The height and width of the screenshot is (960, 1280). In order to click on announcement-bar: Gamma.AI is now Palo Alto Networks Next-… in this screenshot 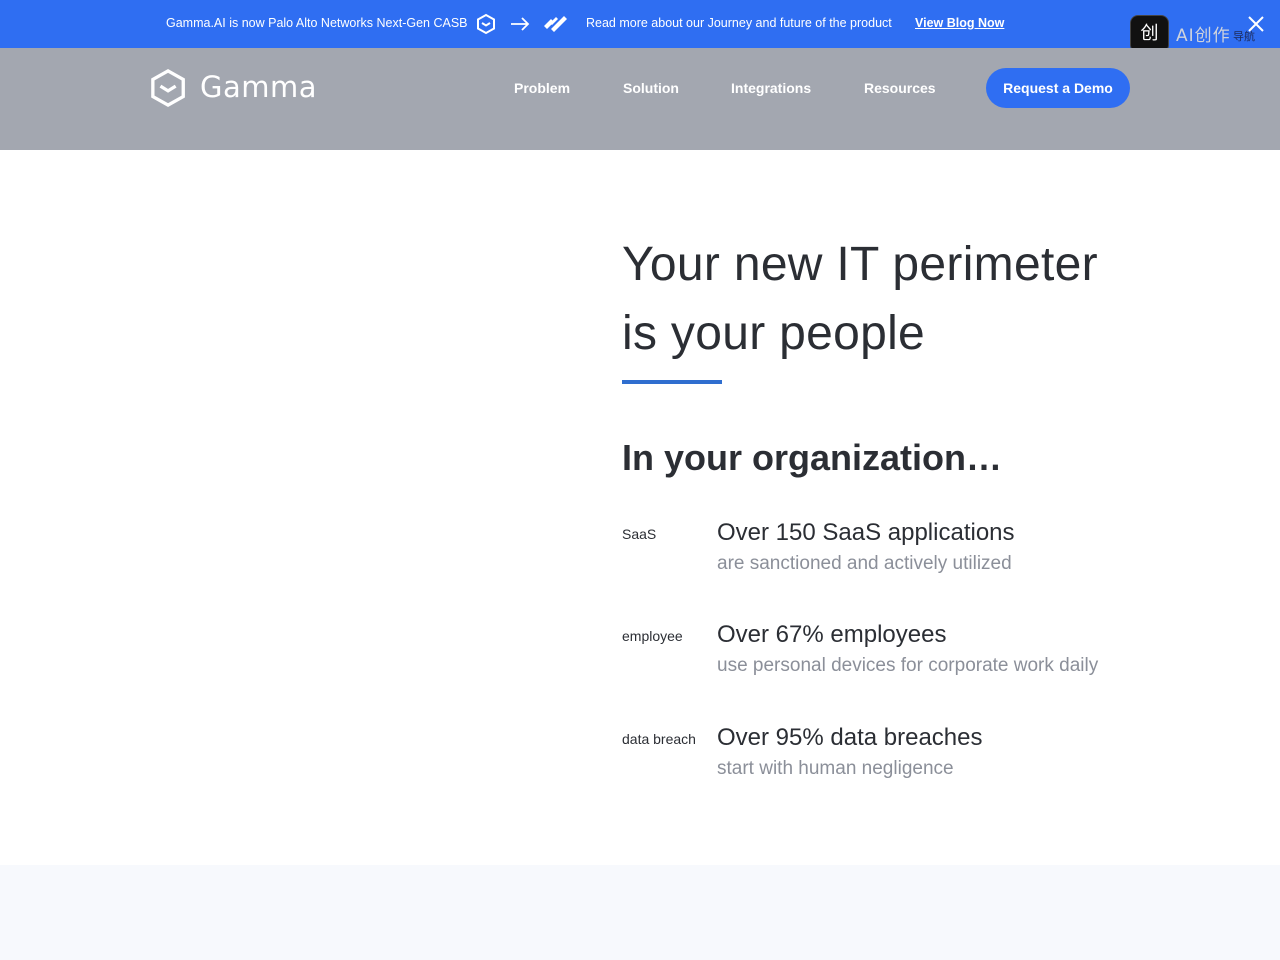, I will do `click(640, 26)`.